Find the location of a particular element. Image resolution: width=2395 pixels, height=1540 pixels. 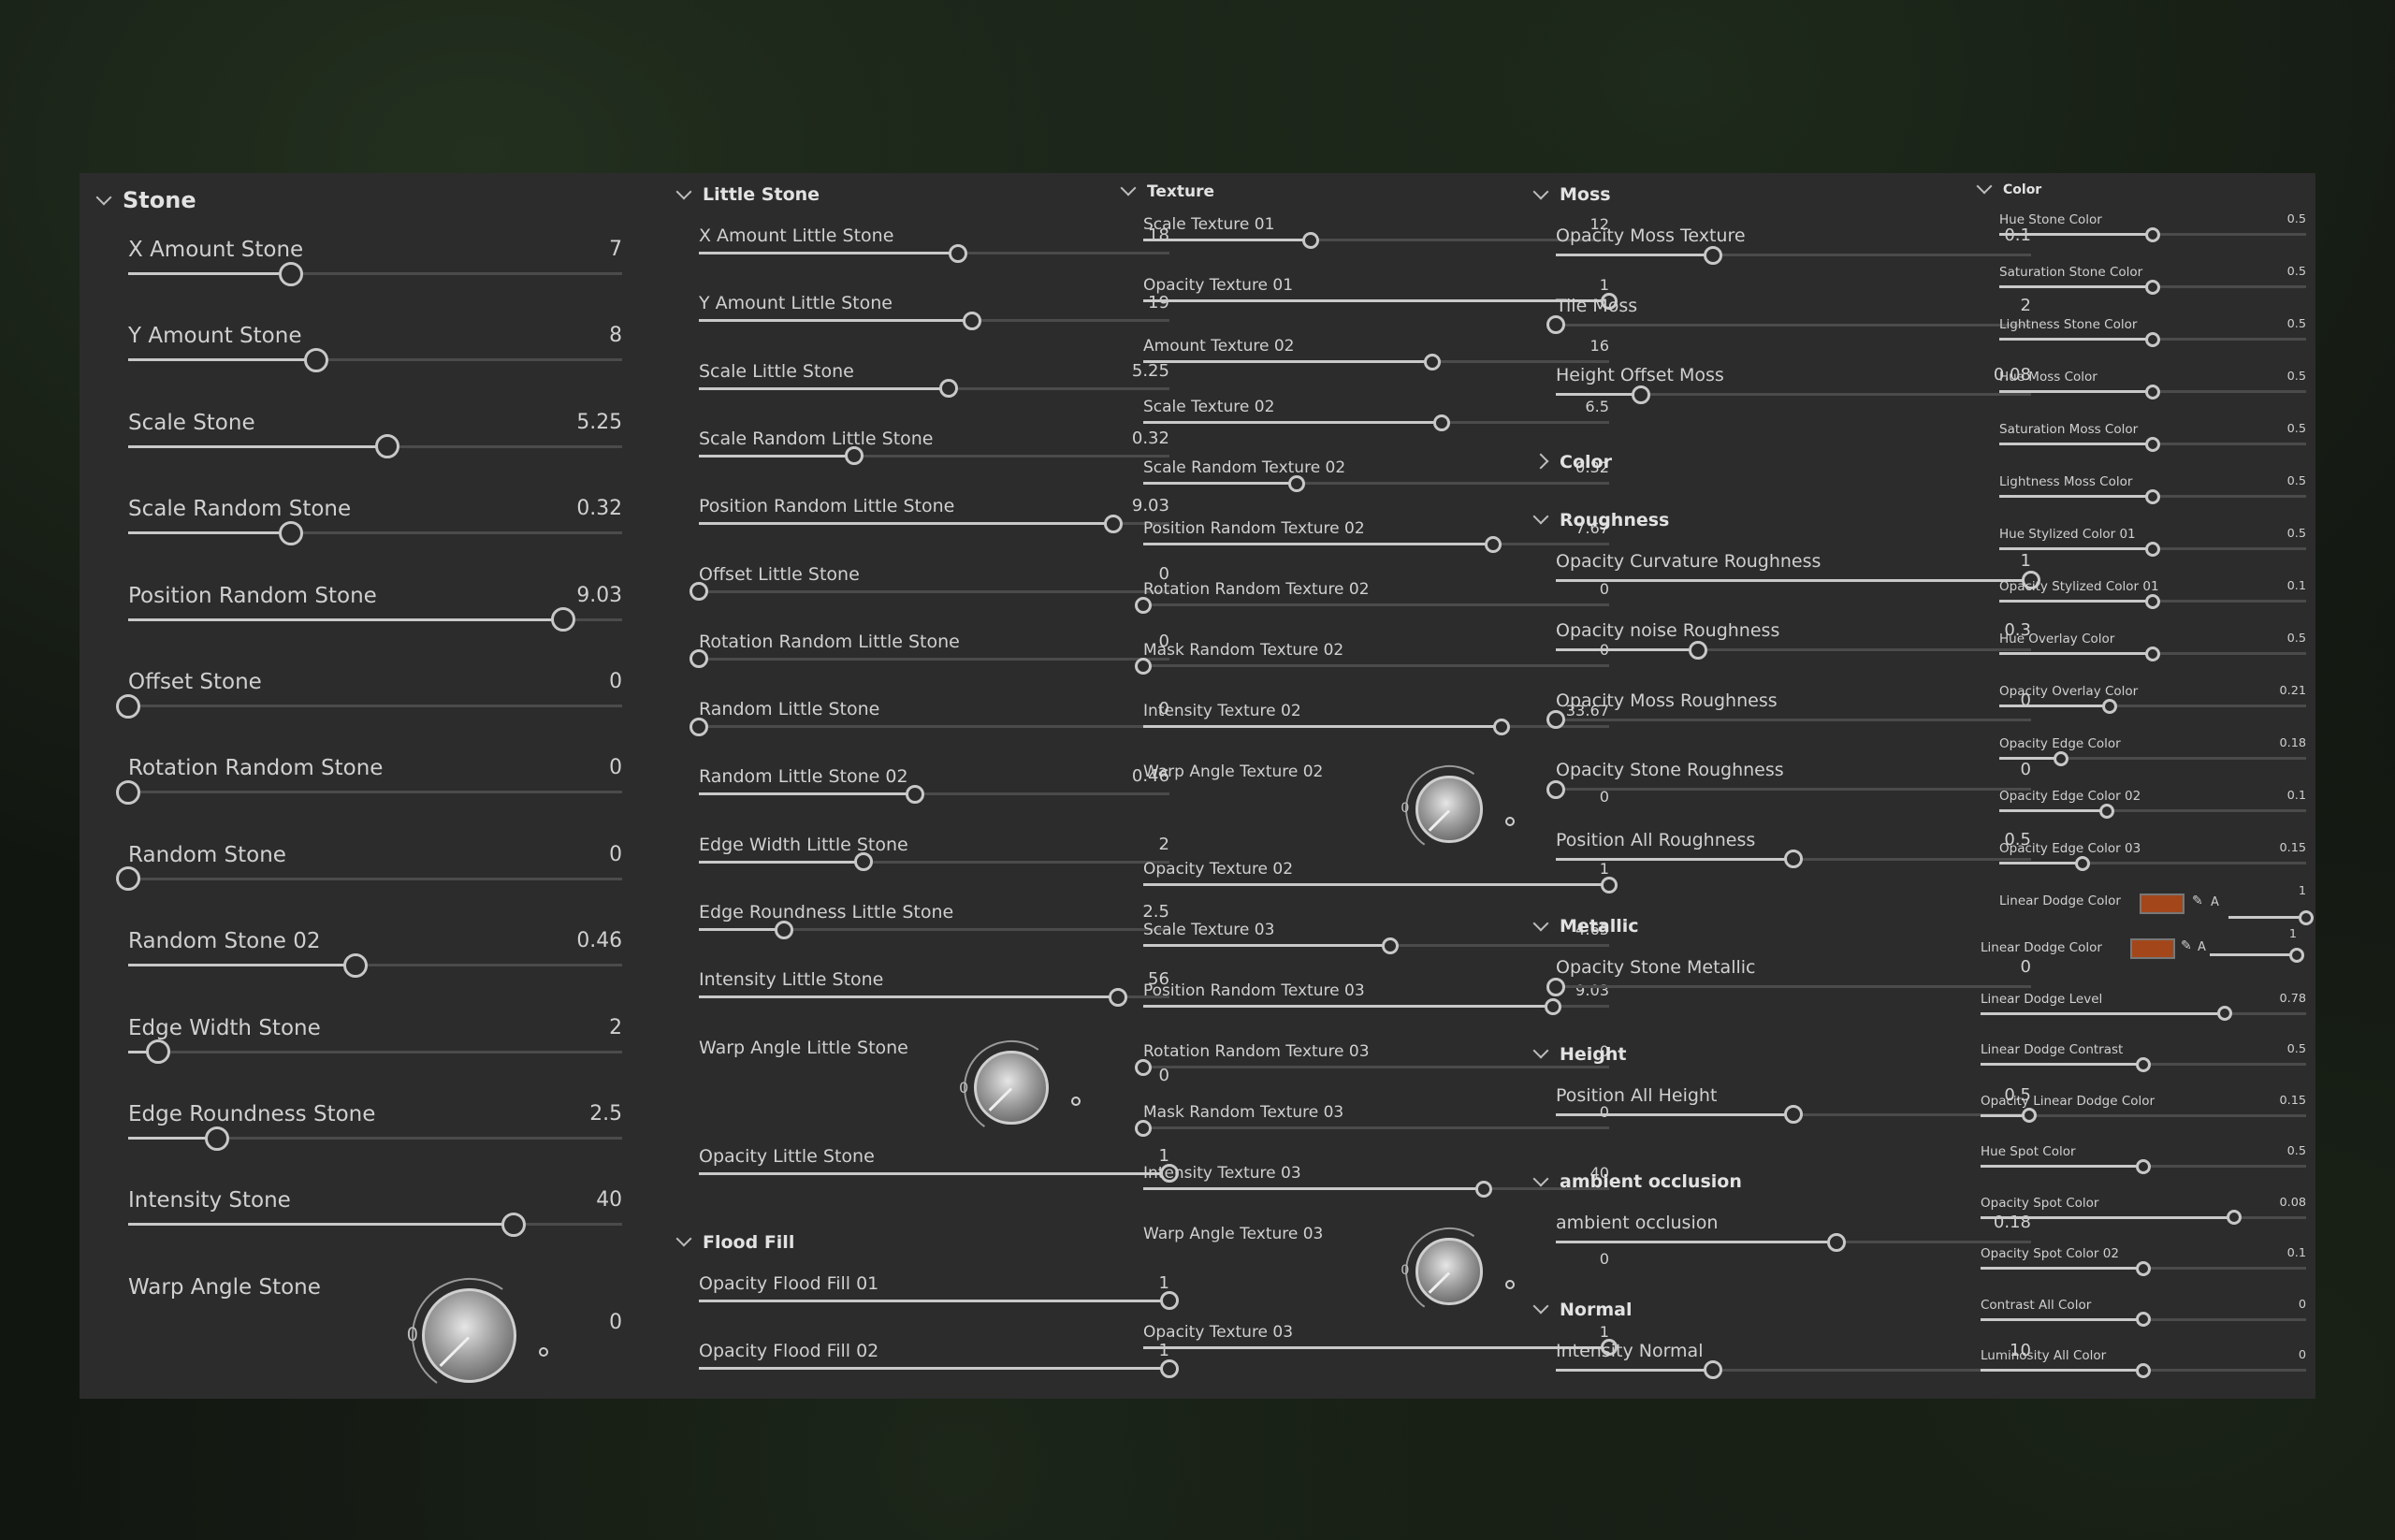

chevron-right-icon is located at coordinates (1540, 462).